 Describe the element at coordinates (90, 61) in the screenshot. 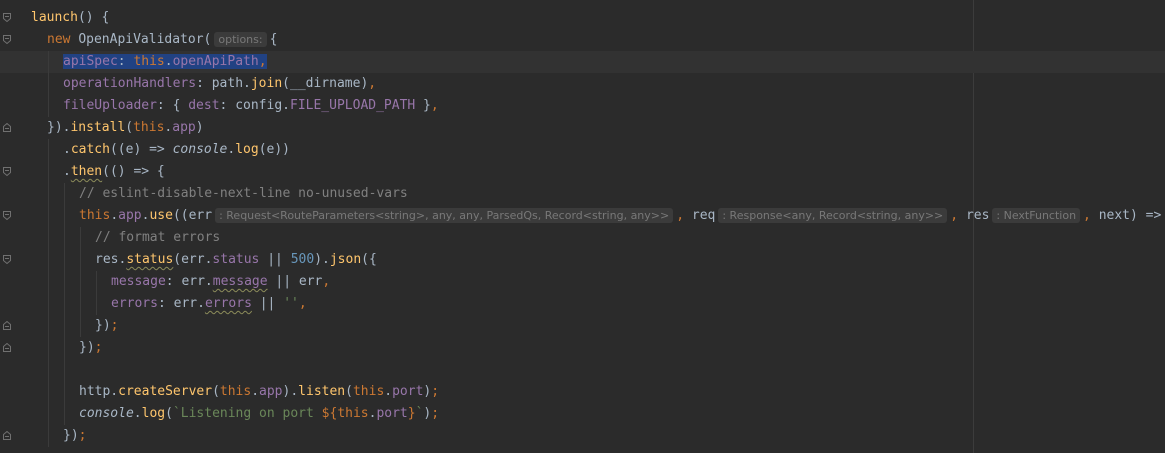

I see `code-token: apiSpec` at that location.